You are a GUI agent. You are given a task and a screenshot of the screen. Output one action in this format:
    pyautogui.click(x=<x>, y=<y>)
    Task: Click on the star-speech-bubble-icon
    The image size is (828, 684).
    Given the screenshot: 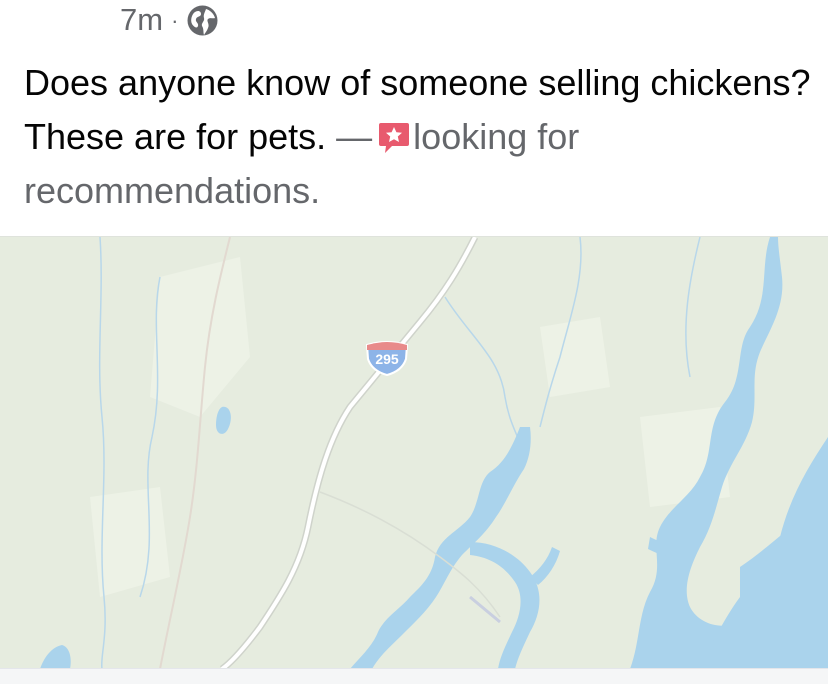 What is the action you would take?
    pyautogui.click(x=394, y=134)
    